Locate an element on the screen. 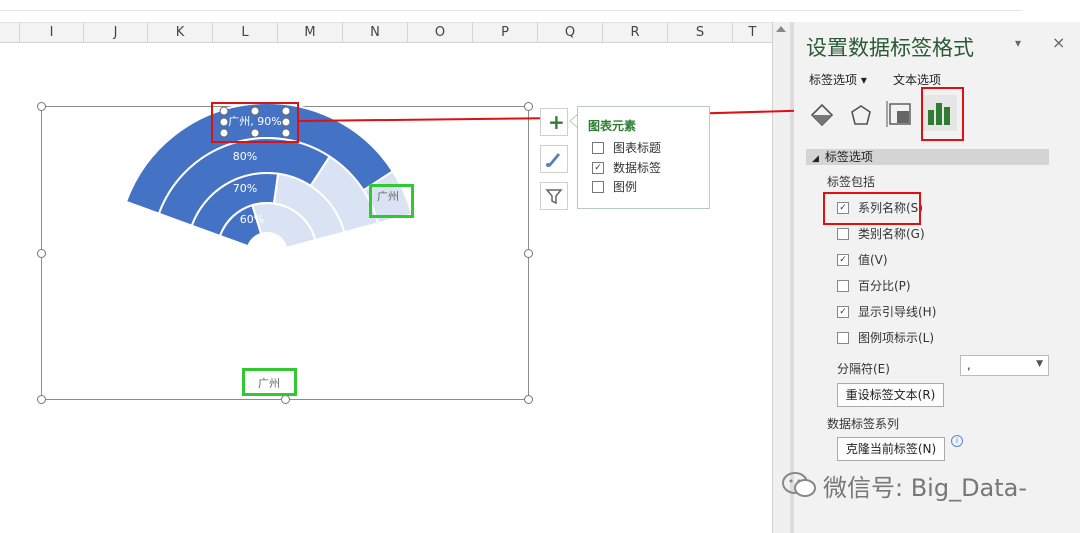 The height and width of the screenshot is (533, 1080). category-name-option: 类别名称(G) is located at coordinates (881, 234).